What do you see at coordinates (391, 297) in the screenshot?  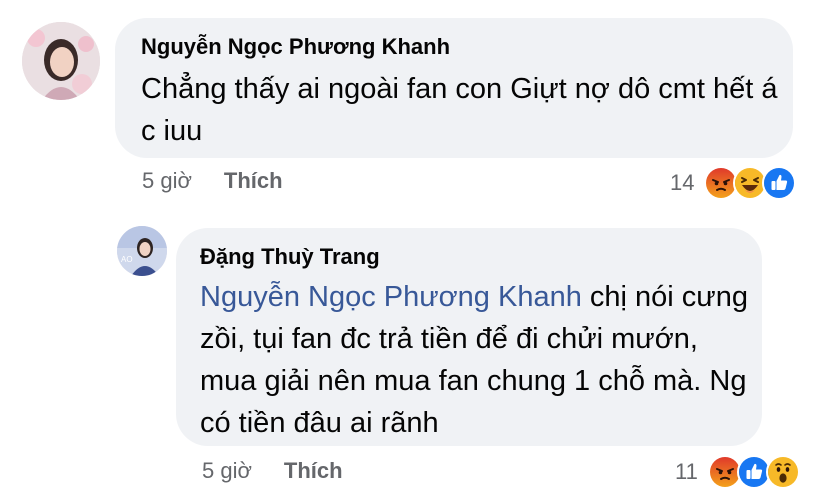 I see `mention-link: Nguyễn Ngọc Phương Khanh` at bounding box center [391, 297].